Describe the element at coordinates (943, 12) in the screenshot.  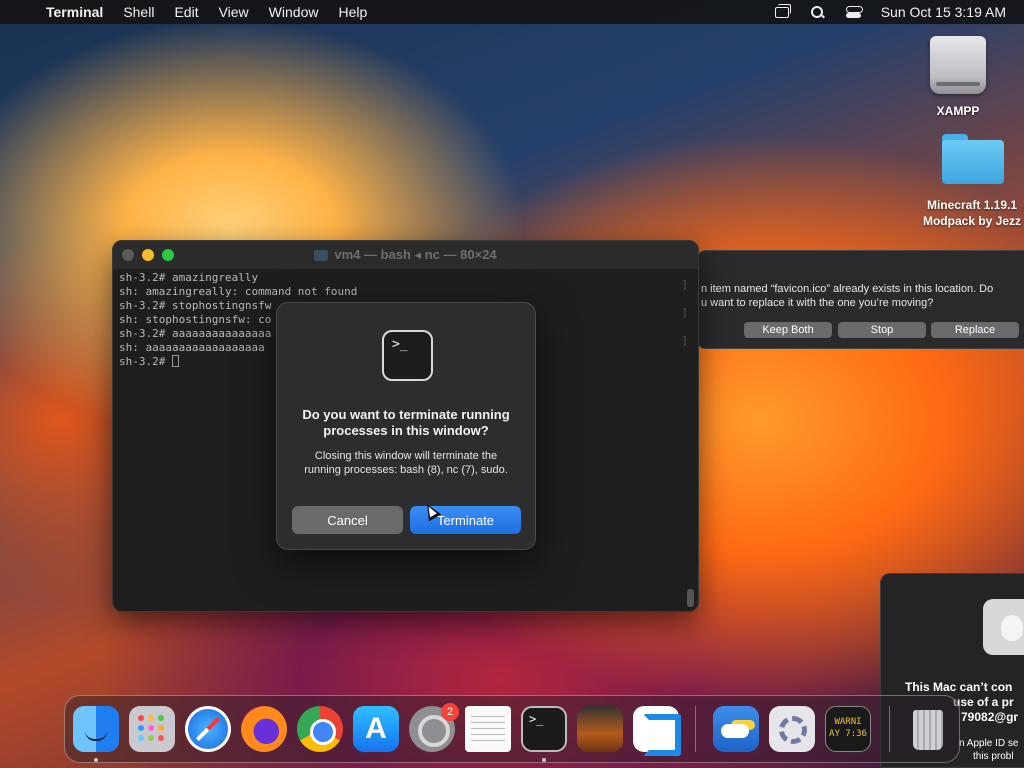
I see `menu-bar-clock: Sun Oct 15 3:19 AM` at that location.